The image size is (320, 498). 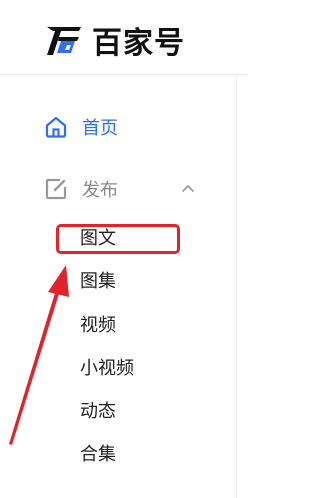 I want to click on sidebar-item-label: 发布, so click(x=100, y=190).